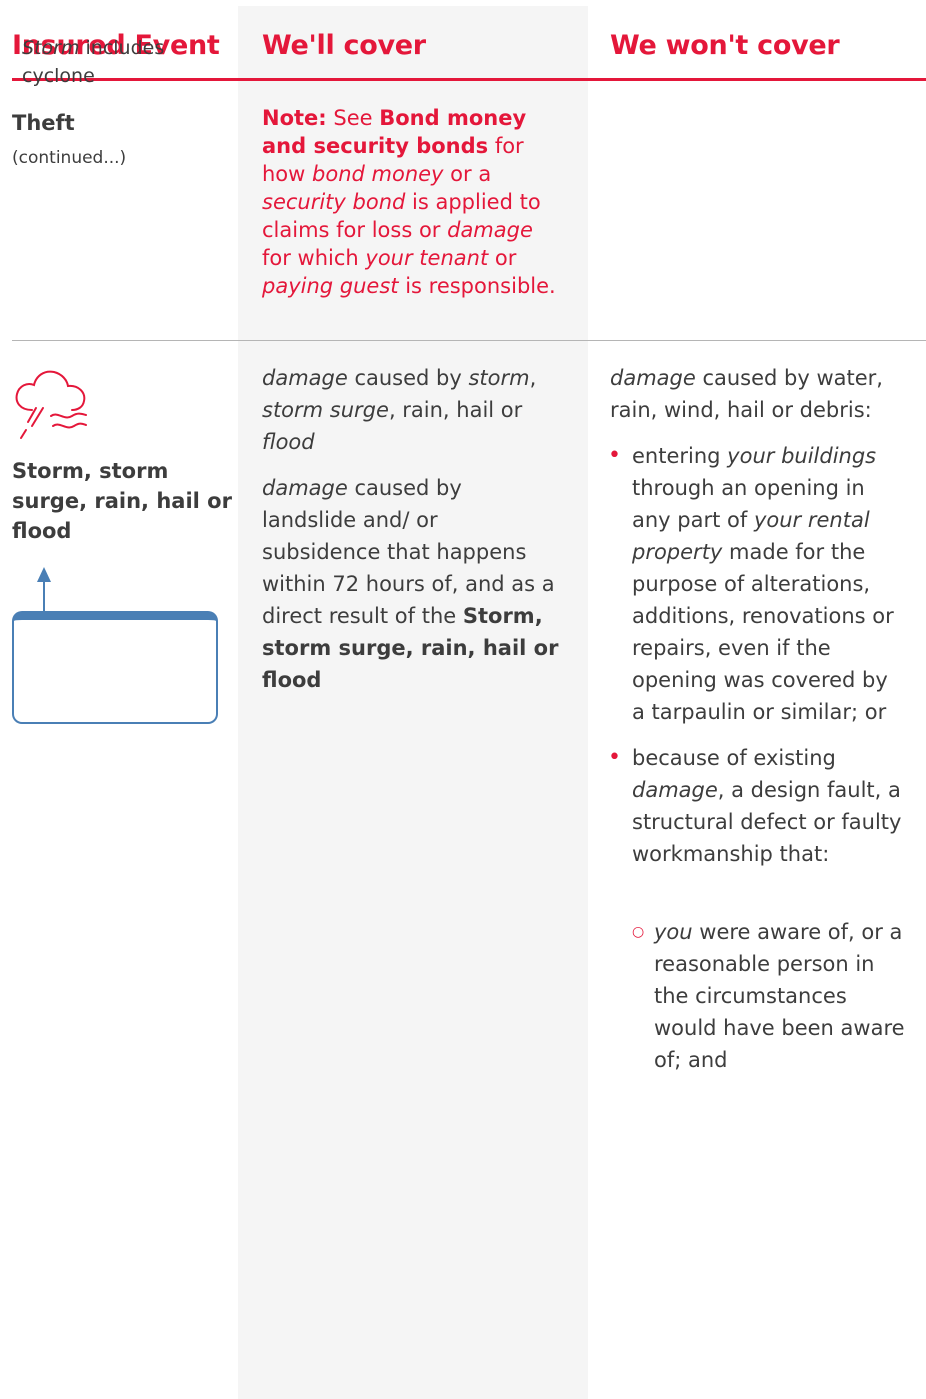 The width and height of the screenshot is (926, 1399). I want to click on callout-arrow-icon, so click(44, 574).